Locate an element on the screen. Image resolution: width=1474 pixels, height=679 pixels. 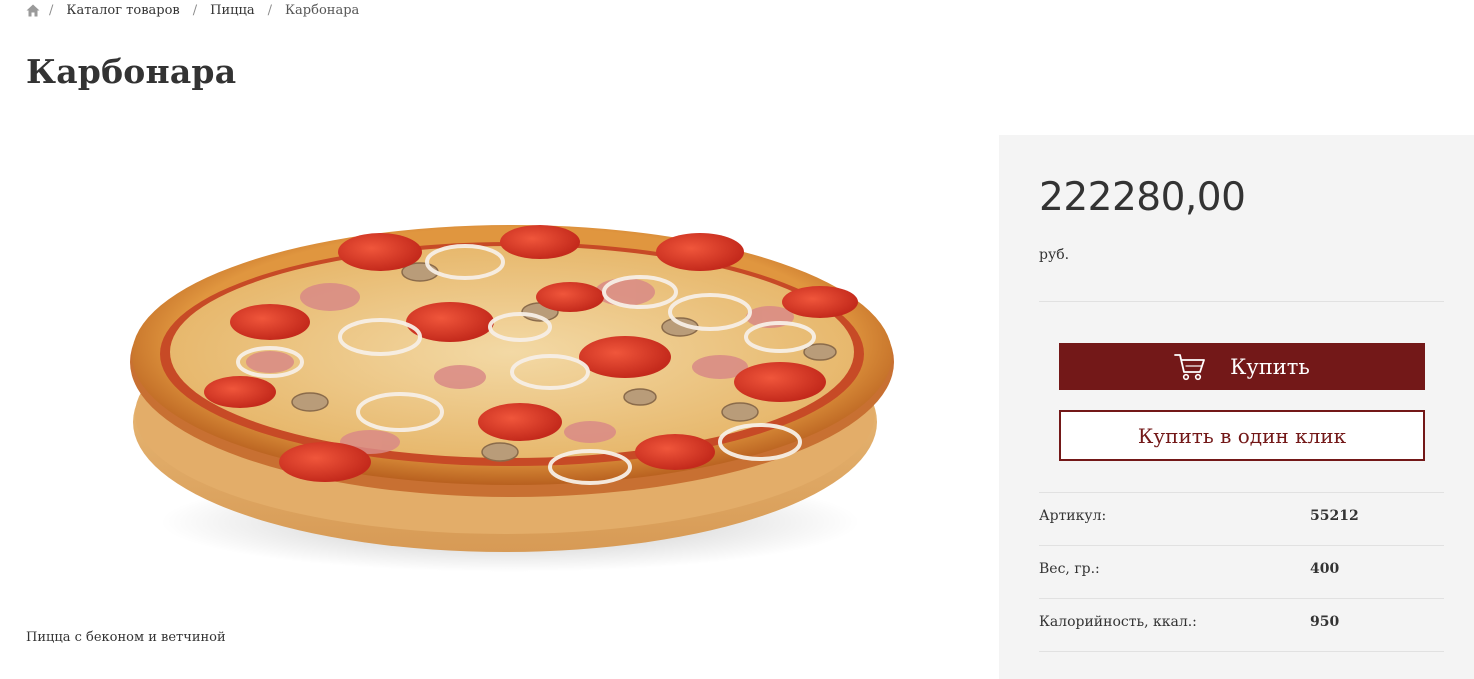
property-value: 55212 is located at coordinates (1334, 516).